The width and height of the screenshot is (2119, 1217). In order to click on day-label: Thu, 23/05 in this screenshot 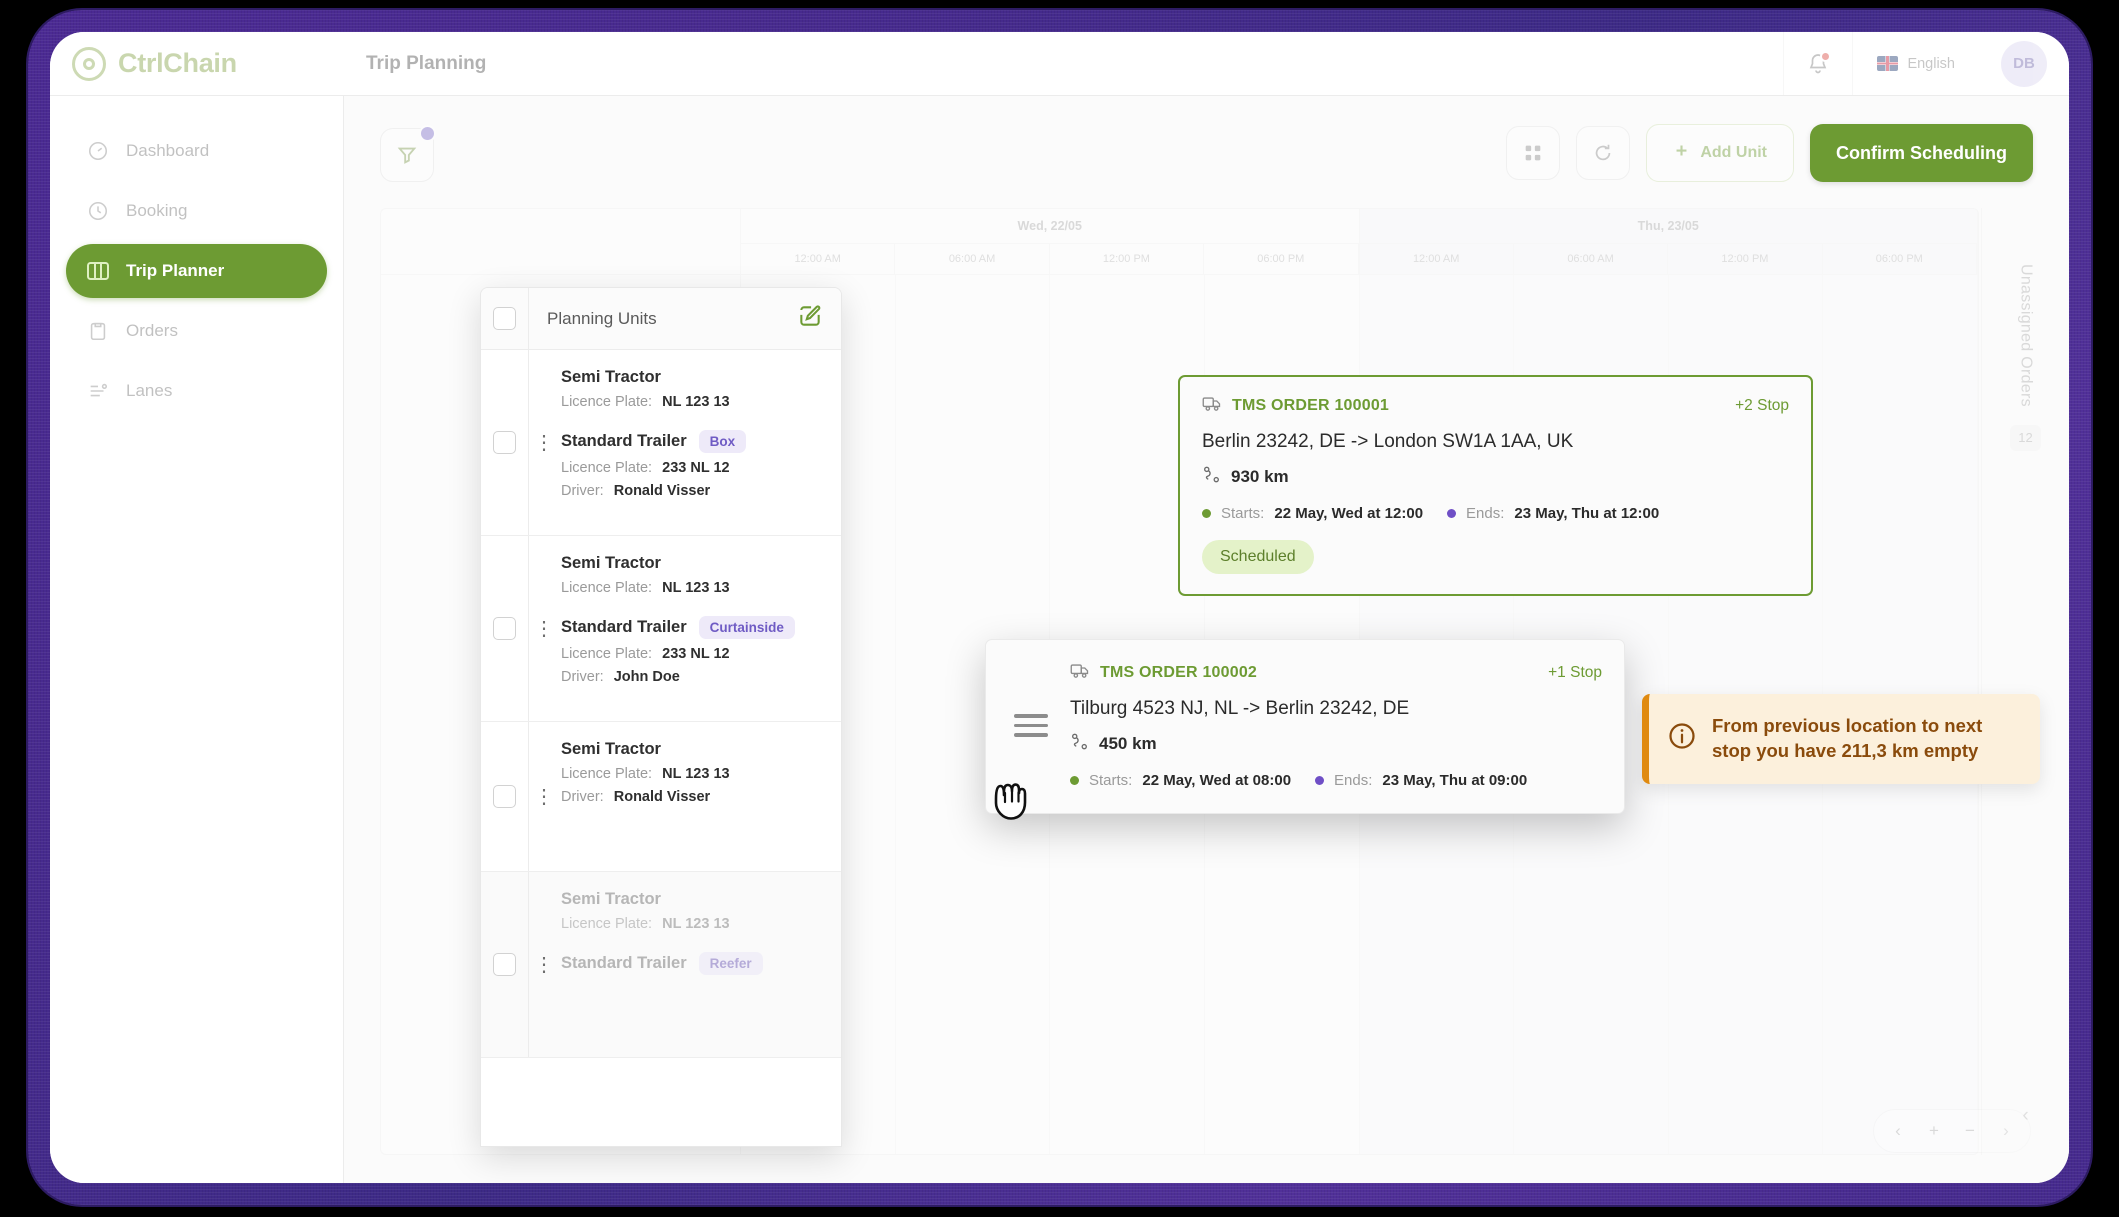, I will do `click(1668, 226)`.